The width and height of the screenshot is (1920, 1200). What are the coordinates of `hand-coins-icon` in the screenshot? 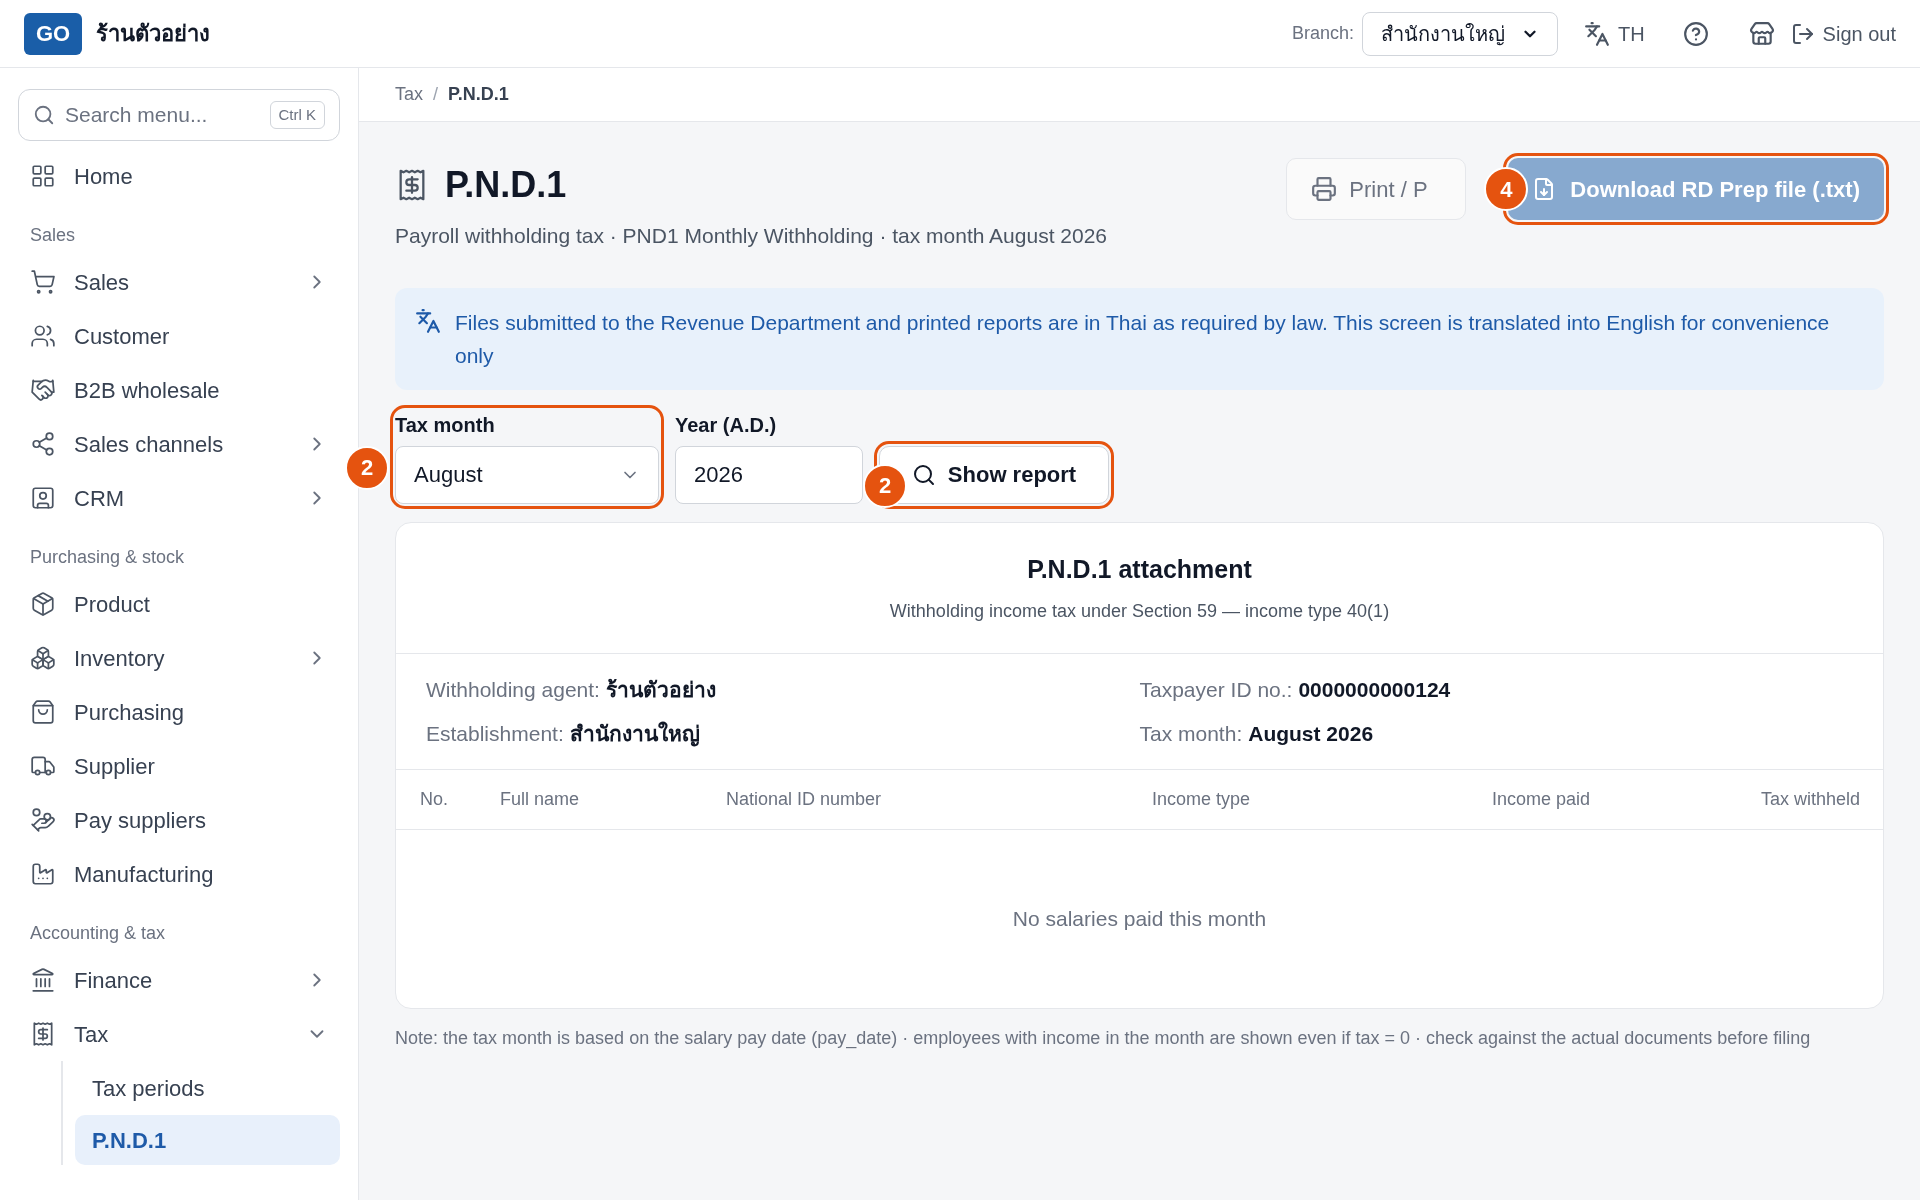 It's located at (43, 820).